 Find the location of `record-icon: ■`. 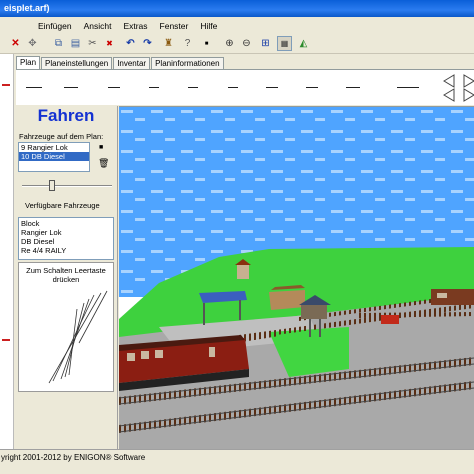

record-icon: ■ is located at coordinates (206, 43).